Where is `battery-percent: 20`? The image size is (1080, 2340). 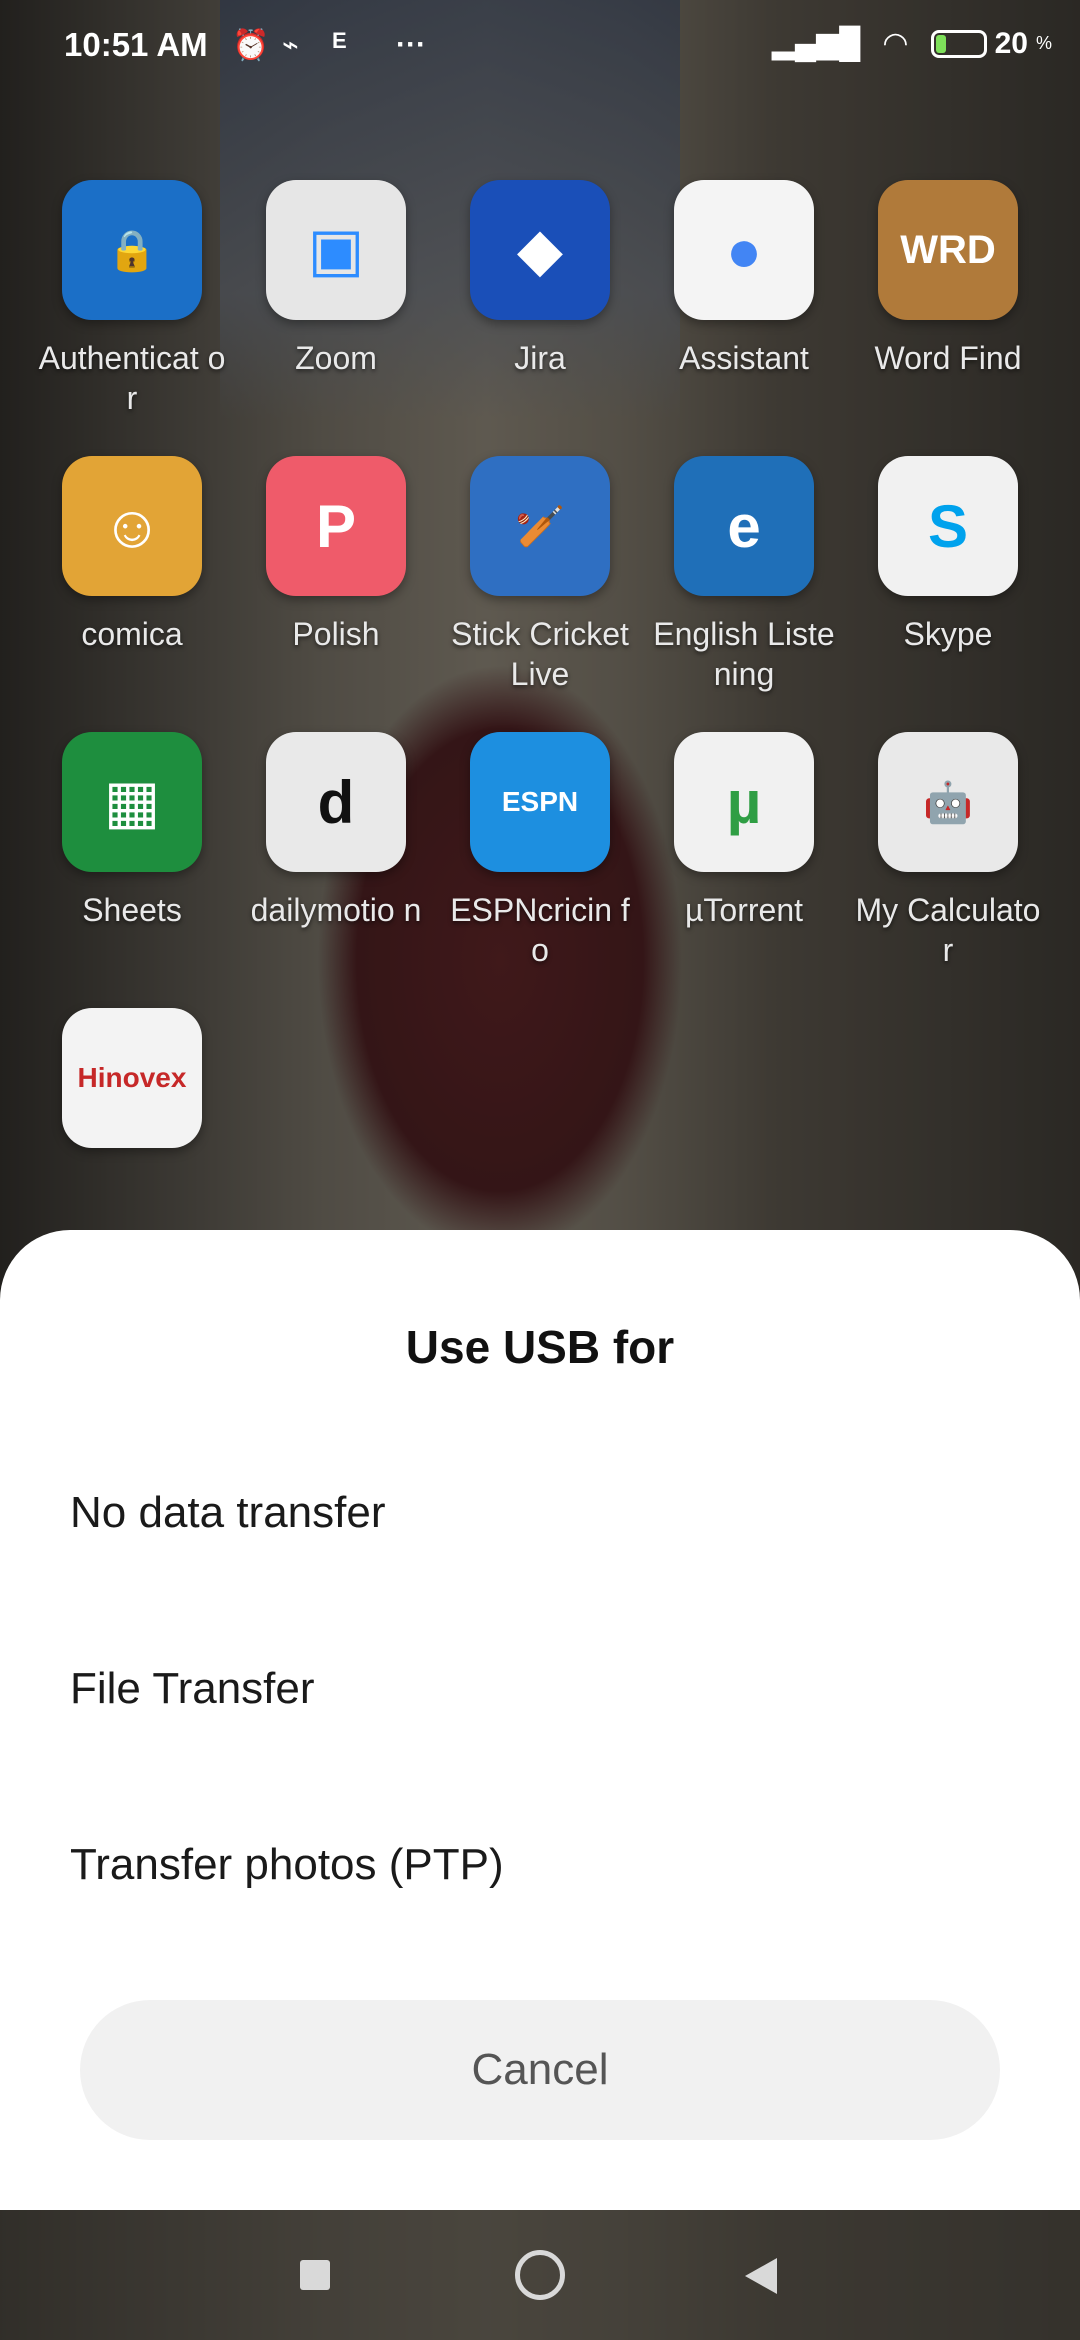 battery-percent: 20 is located at coordinates (1011, 43).